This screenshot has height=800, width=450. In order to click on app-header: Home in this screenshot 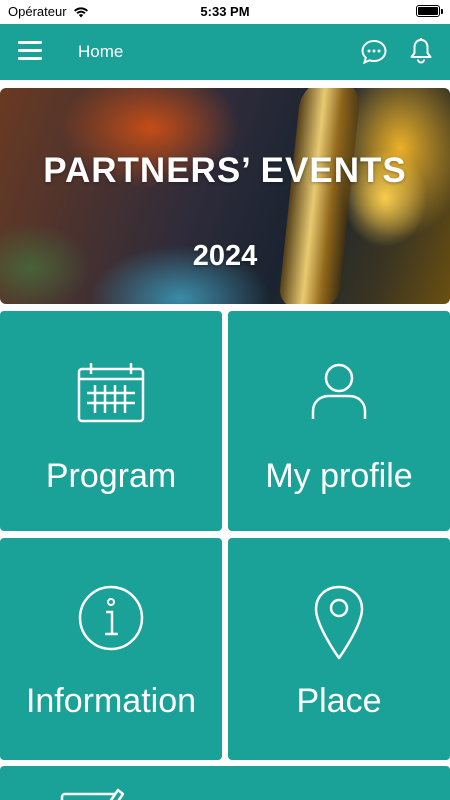, I will do `click(225, 52)`.